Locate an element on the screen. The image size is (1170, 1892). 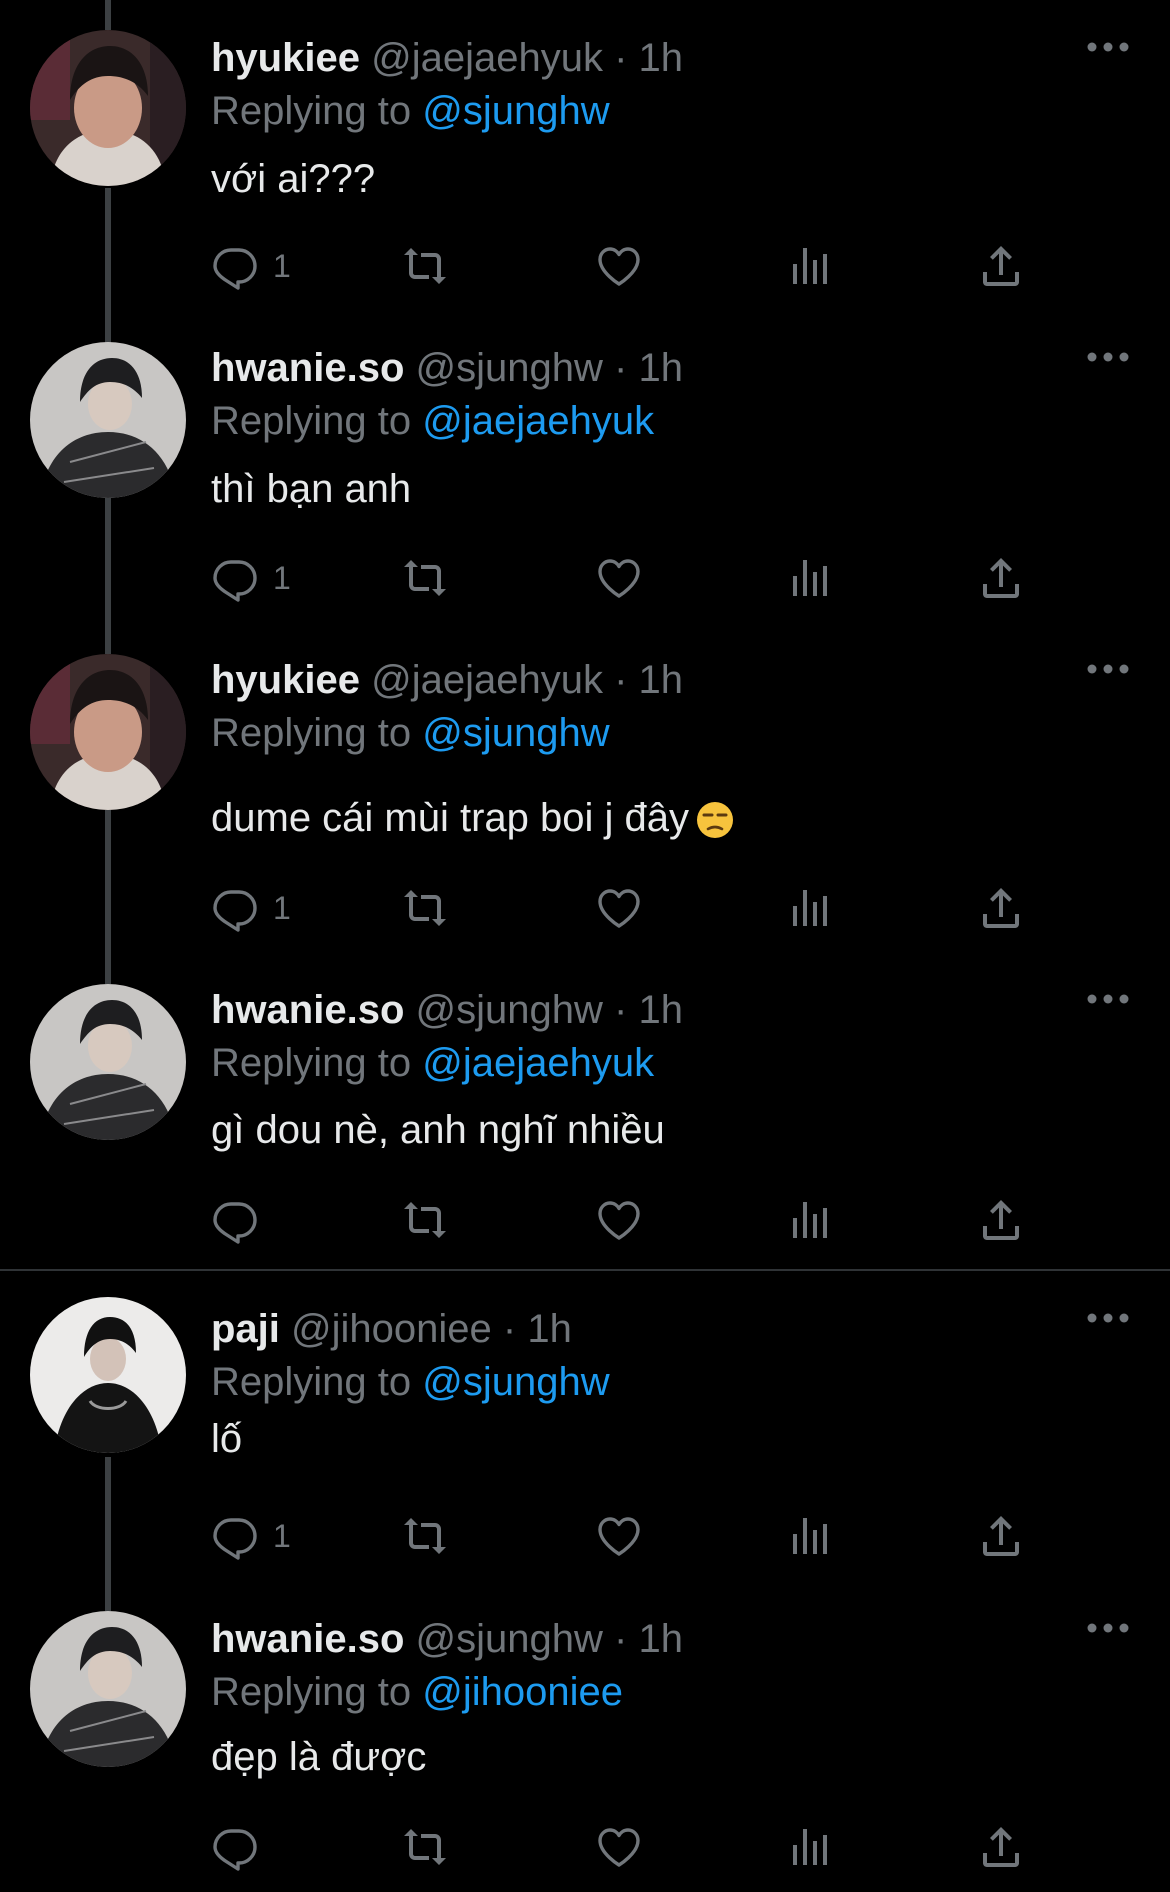
tweet-text: dume cái mùi trap boi j đây is located at coordinates (473, 818).